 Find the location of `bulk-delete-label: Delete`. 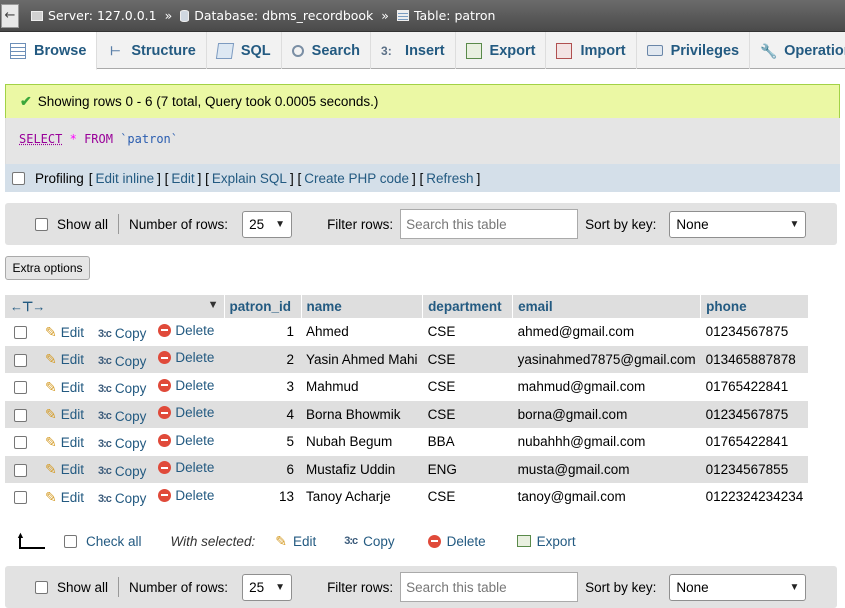

bulk-delete-label: Delete is located at coordinates (466, 541).